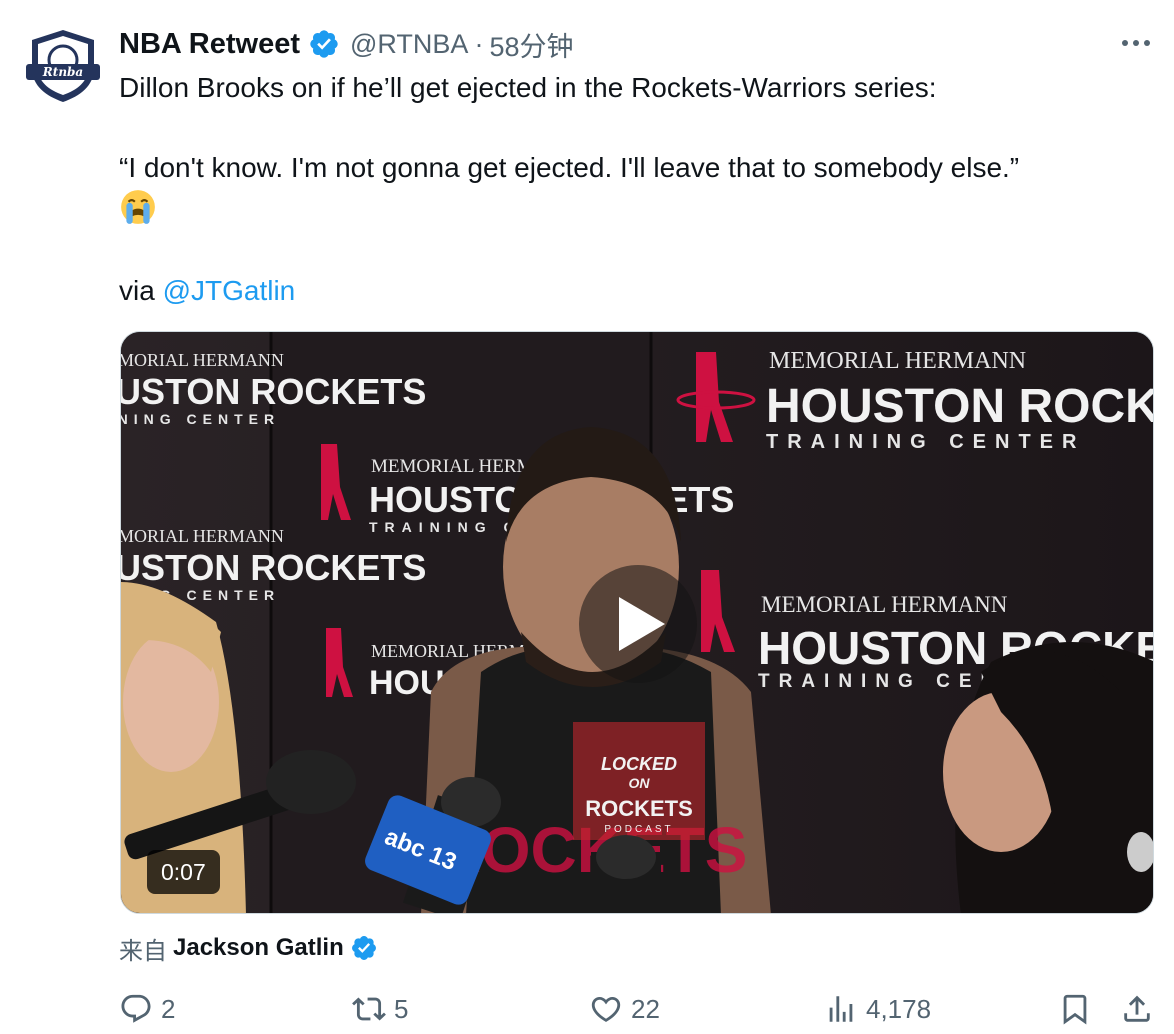  Describe the element at coordinates (409, 44) in the screenshot. I see `author-handle: @RTNBA` at that location.